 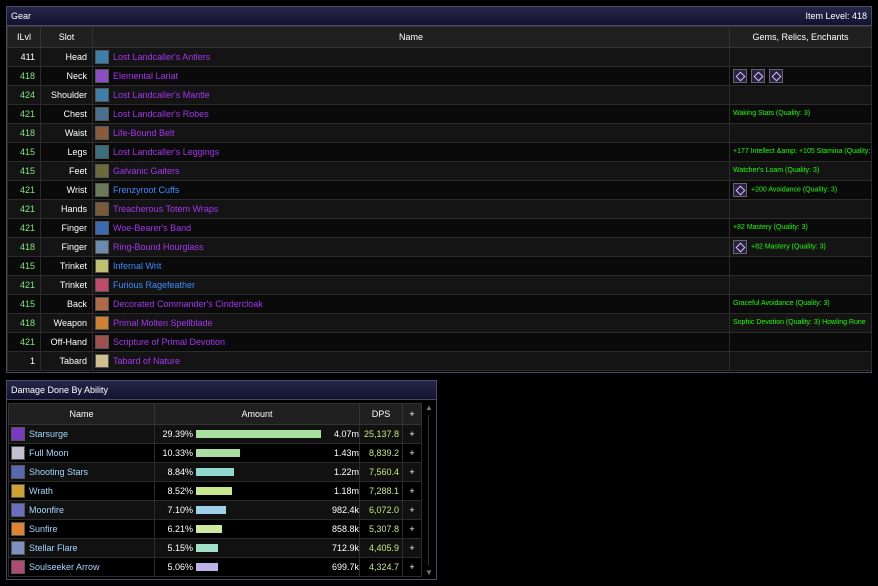 What do you see at coordinates (161, 57) in the screenshot?
I see `item-link: Lost Landcaller's Antlers` at bounding box center [161, 57].